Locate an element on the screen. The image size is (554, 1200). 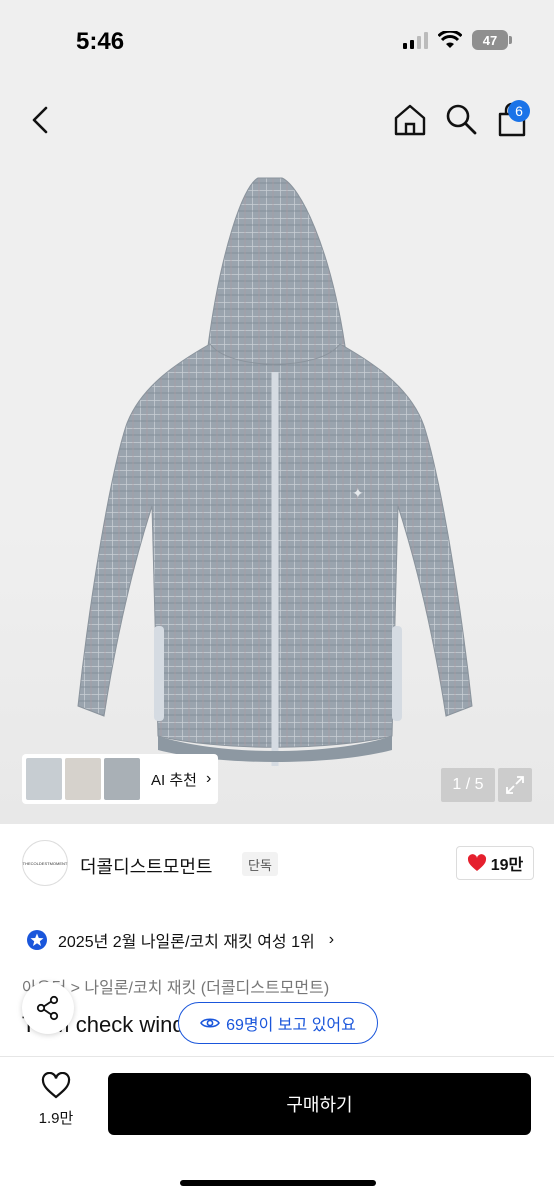
viewers-text: 69명이 보고 있어요 is located at coordinates (291, 1025).